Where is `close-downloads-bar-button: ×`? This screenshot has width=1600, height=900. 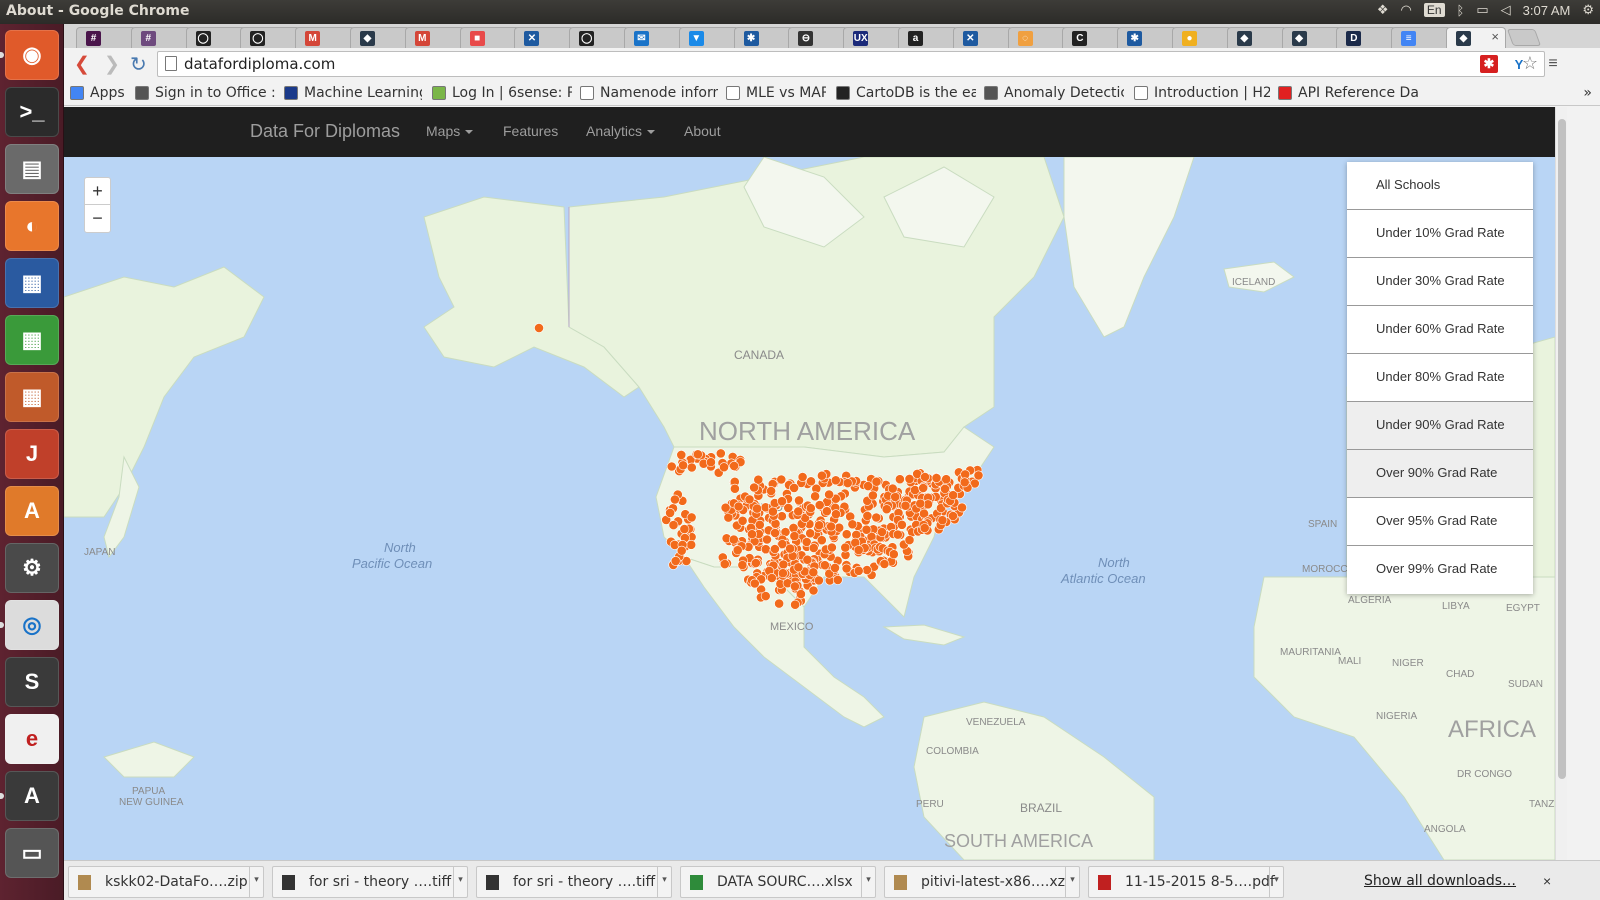 close-downloads-bar-button: × is located at coordinates (1547, 881).